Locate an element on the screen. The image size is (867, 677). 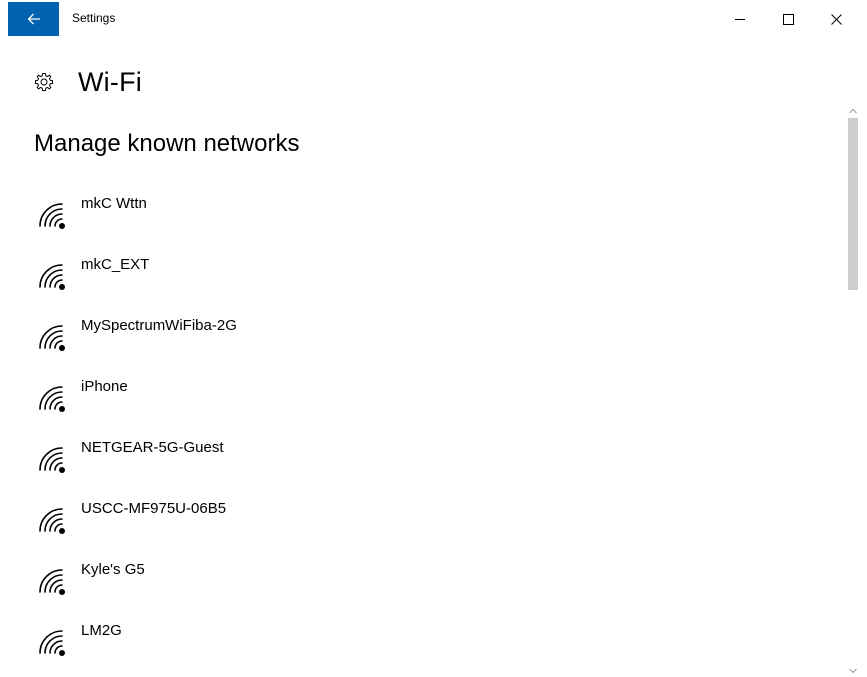
minimize-button is located at coordinates (740, 19).